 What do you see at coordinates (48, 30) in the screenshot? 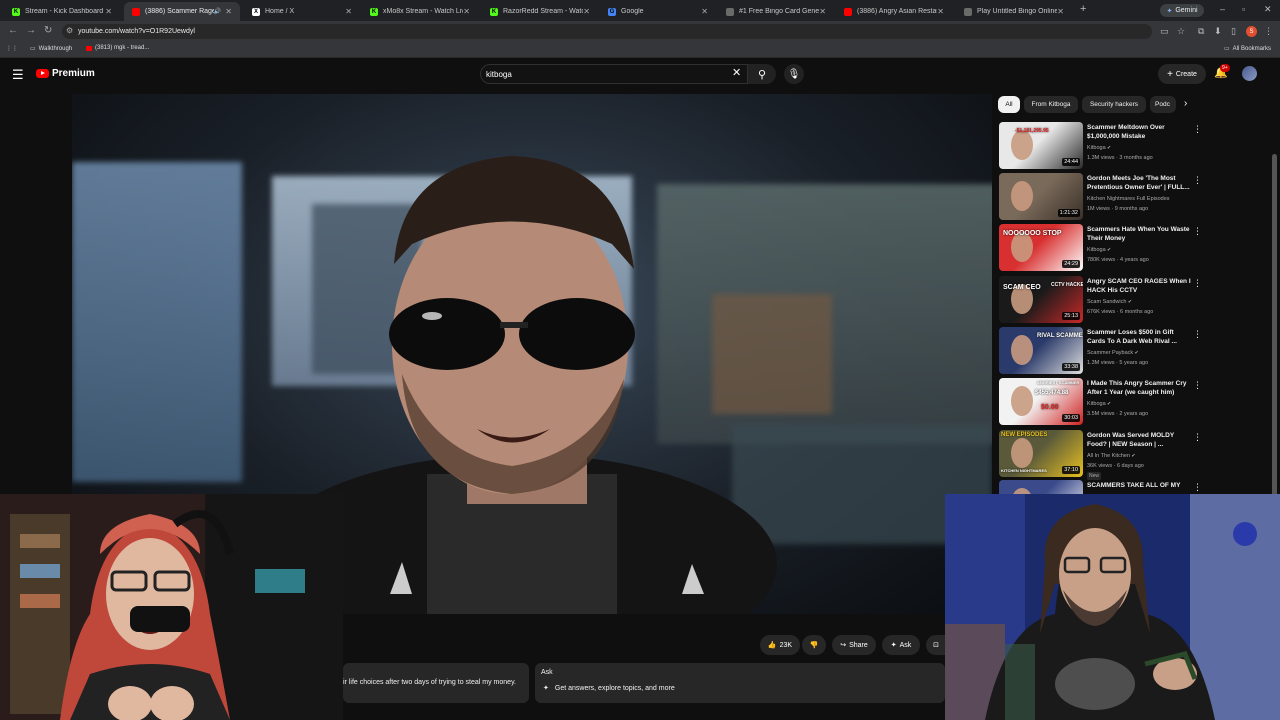
I see `reload-icon: ↻` at bounding box center [48, 30].